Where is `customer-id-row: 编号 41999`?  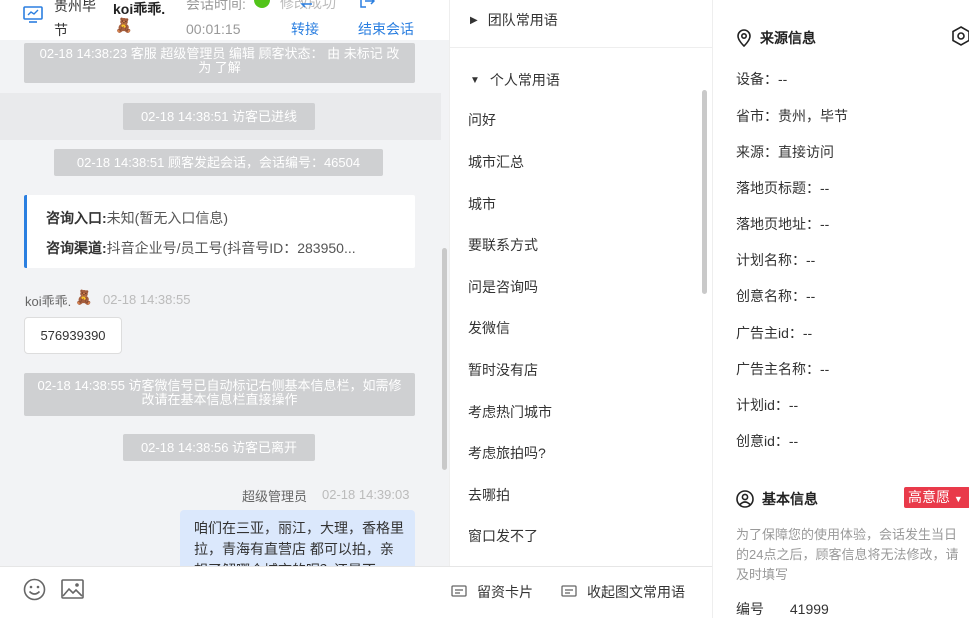
customer-id-row: 编号 41999 is located at coordinates (782, 608).